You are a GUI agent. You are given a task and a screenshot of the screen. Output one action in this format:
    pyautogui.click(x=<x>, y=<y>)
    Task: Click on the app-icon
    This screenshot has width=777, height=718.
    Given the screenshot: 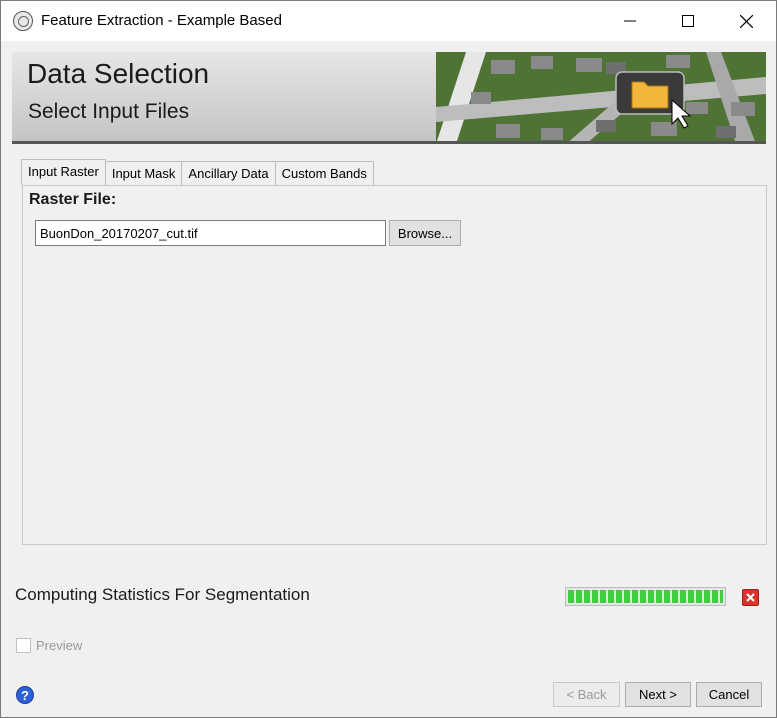 What is the action you would take?
    pyautogui.click(x=23, y=21)
    